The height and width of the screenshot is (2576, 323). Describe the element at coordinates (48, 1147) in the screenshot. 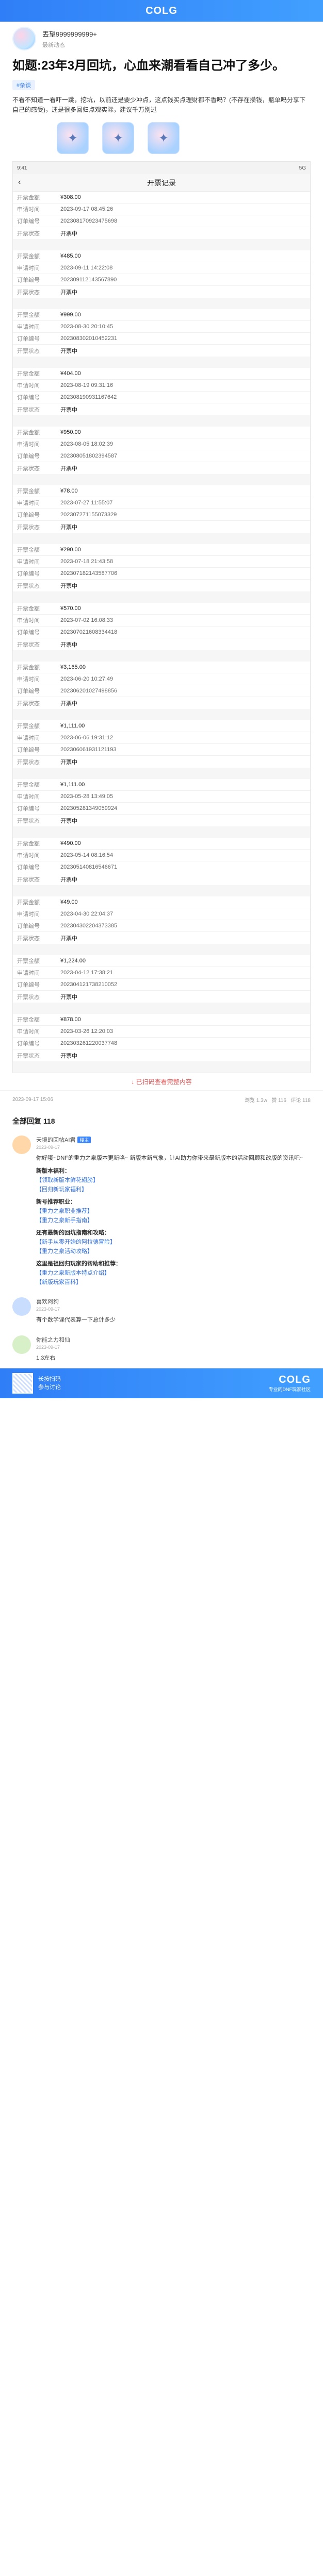

I see `comment-time: 2023-09-17` at that location.